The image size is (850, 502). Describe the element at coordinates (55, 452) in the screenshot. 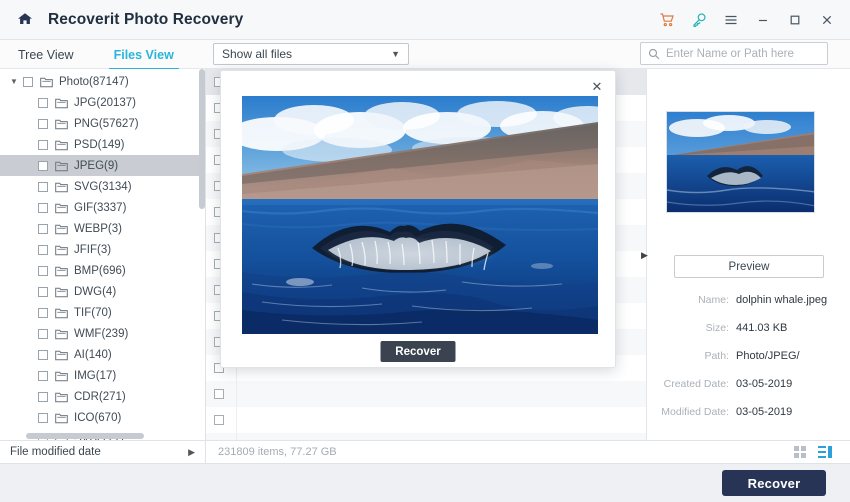

I see `file-modified-date-label: File modified date` at that location.